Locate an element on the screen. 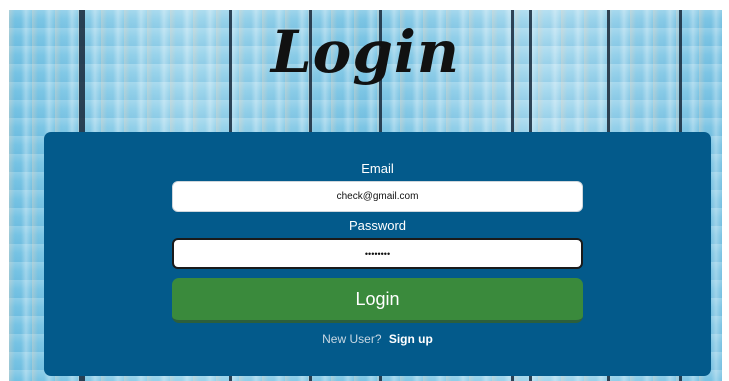  signup-link: Sign up is located at coordinates (411, 339).